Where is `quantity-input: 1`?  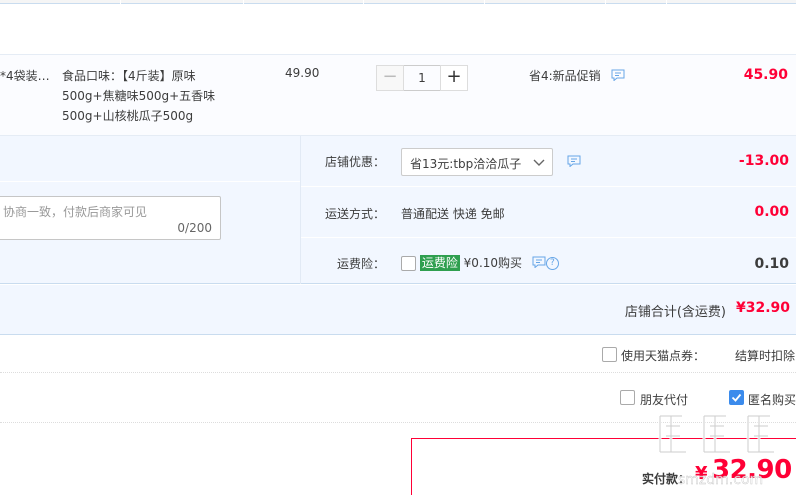
quantity-input: 1 is located at coordinates (422, 78).